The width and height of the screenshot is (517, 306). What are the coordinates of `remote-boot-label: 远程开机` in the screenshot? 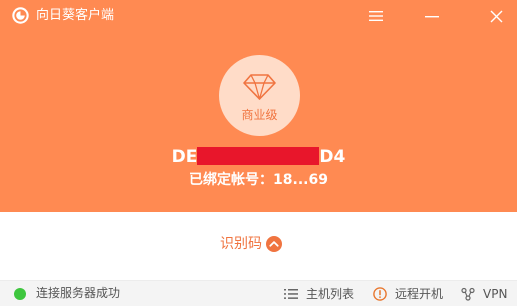 It's located at (419, 293).